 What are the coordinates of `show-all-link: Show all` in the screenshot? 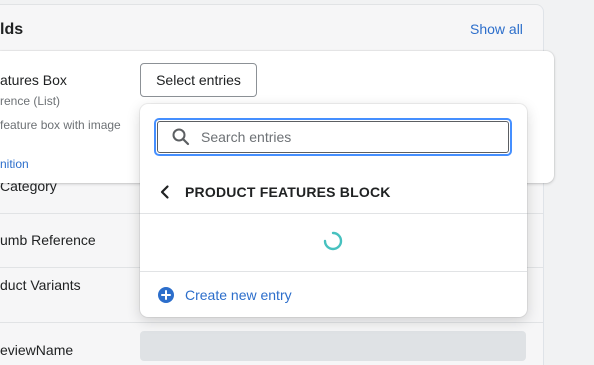 It's located at (496, 29).